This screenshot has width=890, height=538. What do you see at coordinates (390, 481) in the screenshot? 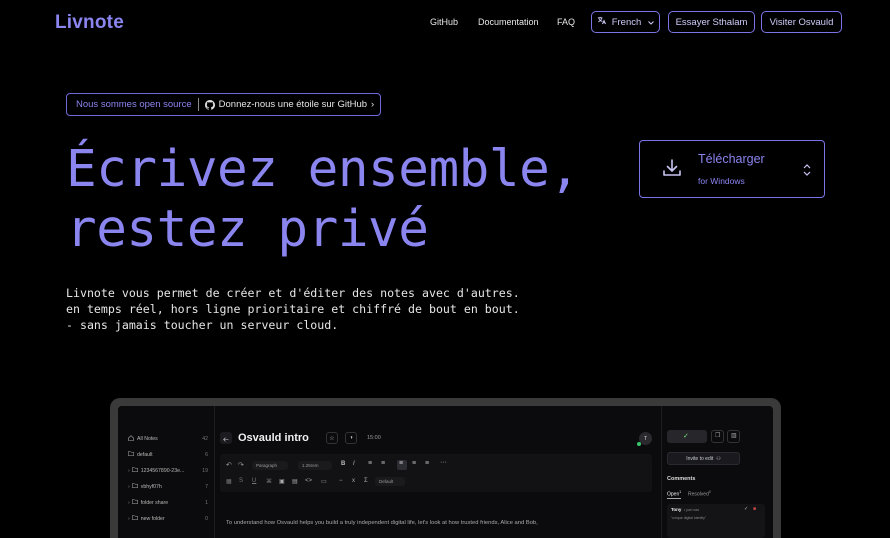
I see `style-select: Default` at bounding box center [390, 481].